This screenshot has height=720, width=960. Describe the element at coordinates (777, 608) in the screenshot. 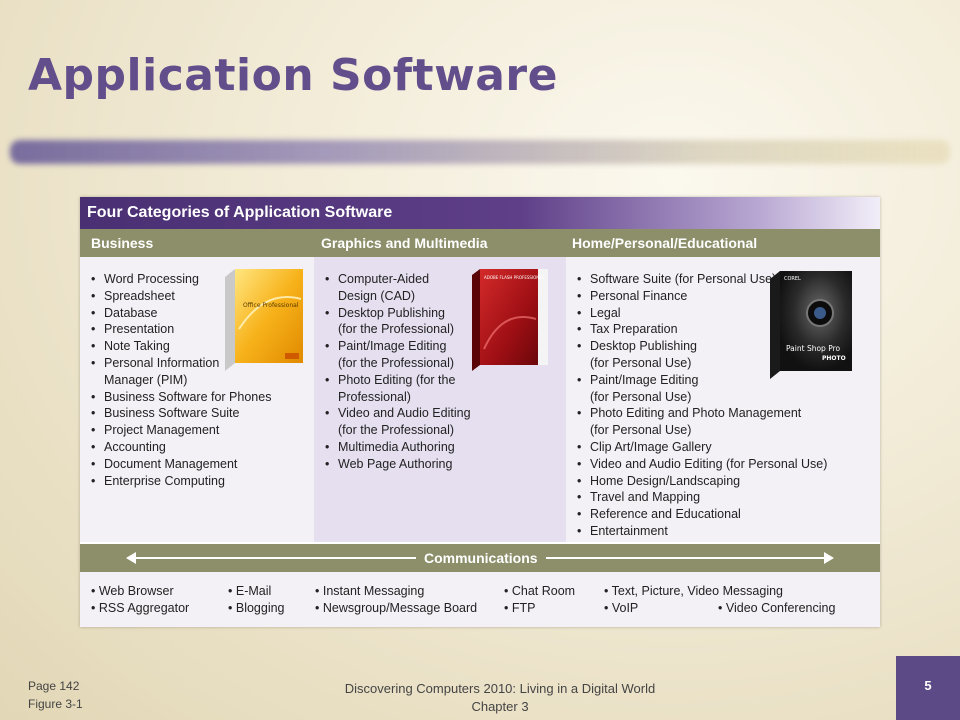

I see `list-item: • Video Conferencing` at that location.